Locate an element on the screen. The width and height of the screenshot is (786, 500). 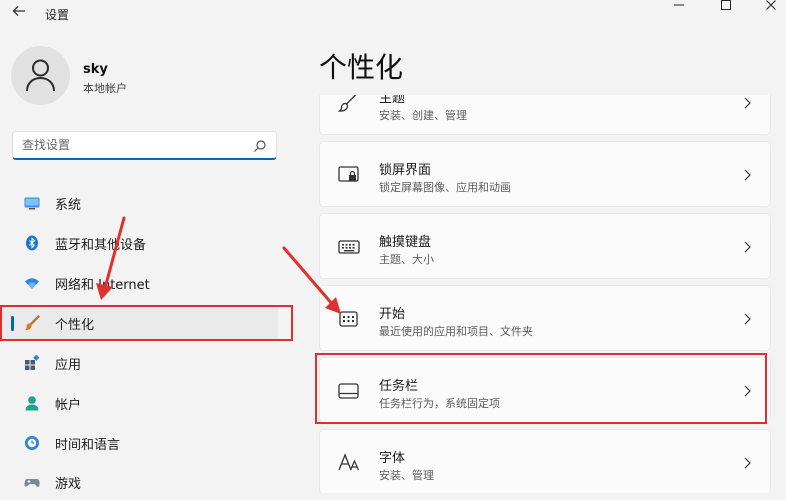
annotation-arrow-to-personalization is located at coordinates (111, 258).